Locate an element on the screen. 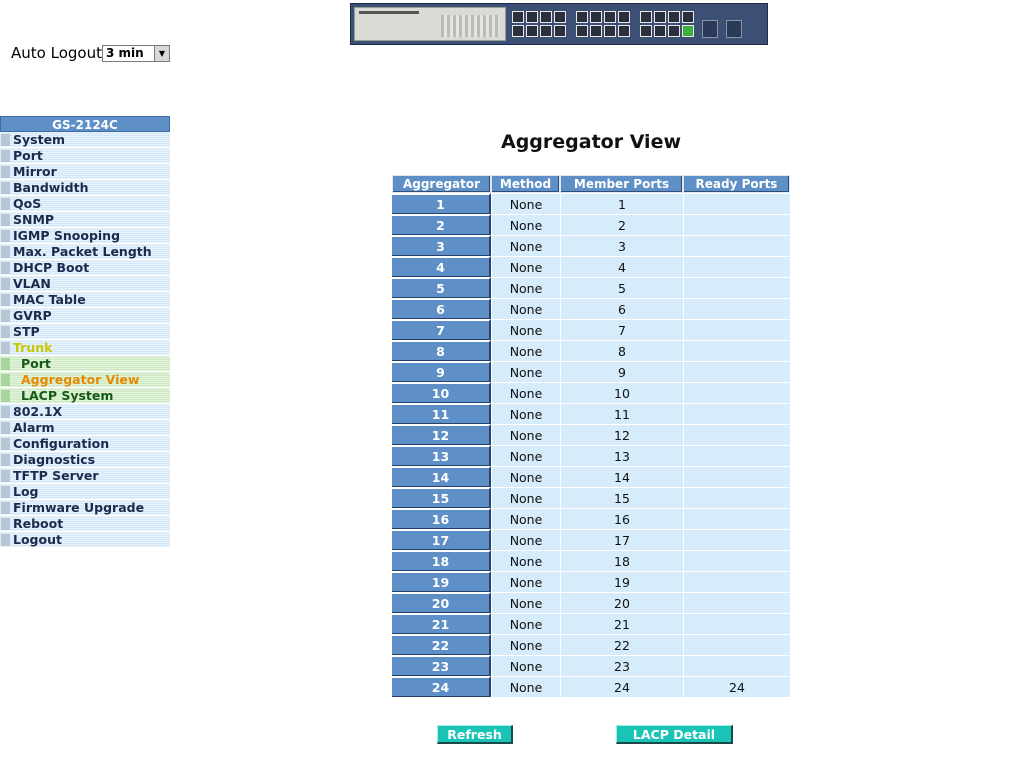  lacp-detail-button: LACP Detail is located at coordinates (674, 734).